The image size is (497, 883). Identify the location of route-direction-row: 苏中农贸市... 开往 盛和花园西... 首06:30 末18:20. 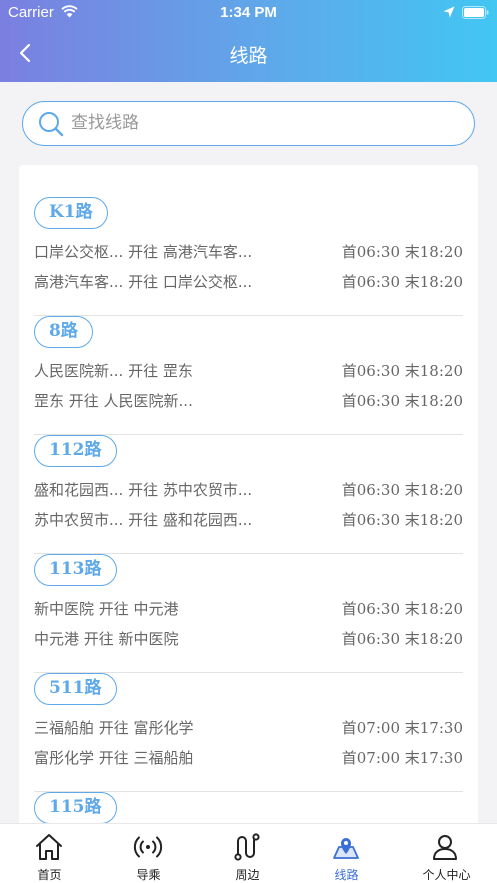
(248, 520).